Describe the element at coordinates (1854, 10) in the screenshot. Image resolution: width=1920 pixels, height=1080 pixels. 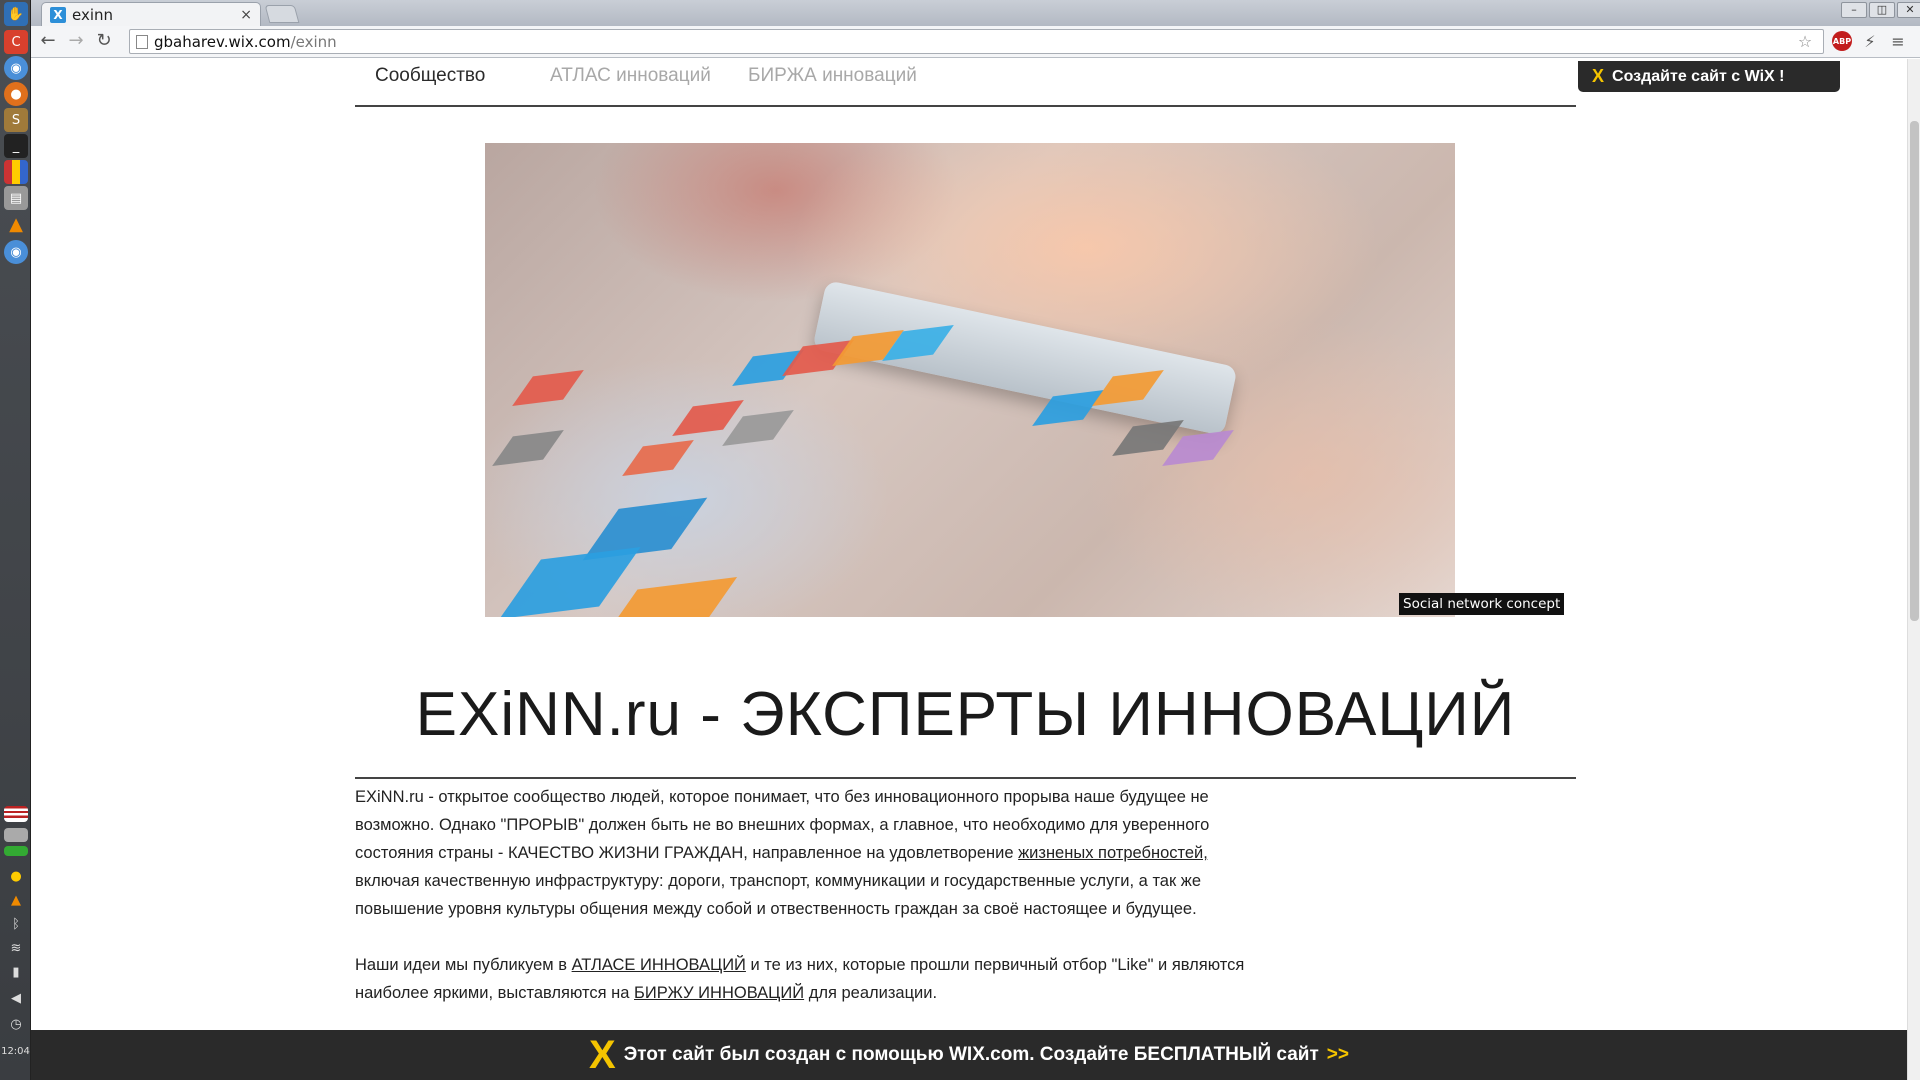
I see `minimize-button: –` at that location.